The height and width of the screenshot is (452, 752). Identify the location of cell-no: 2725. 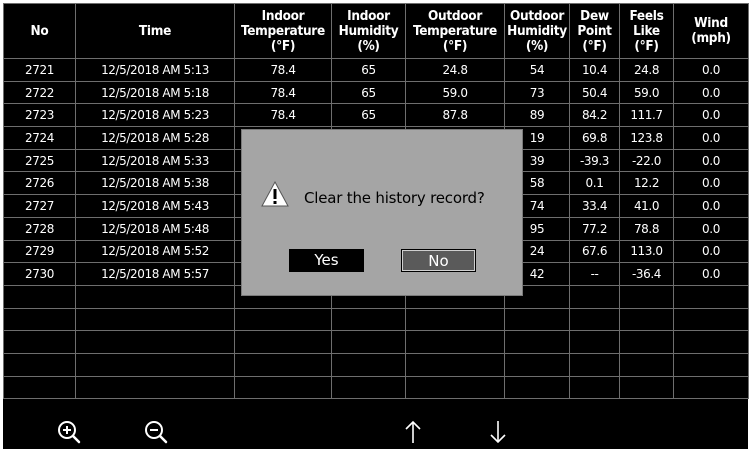
(39, 160).